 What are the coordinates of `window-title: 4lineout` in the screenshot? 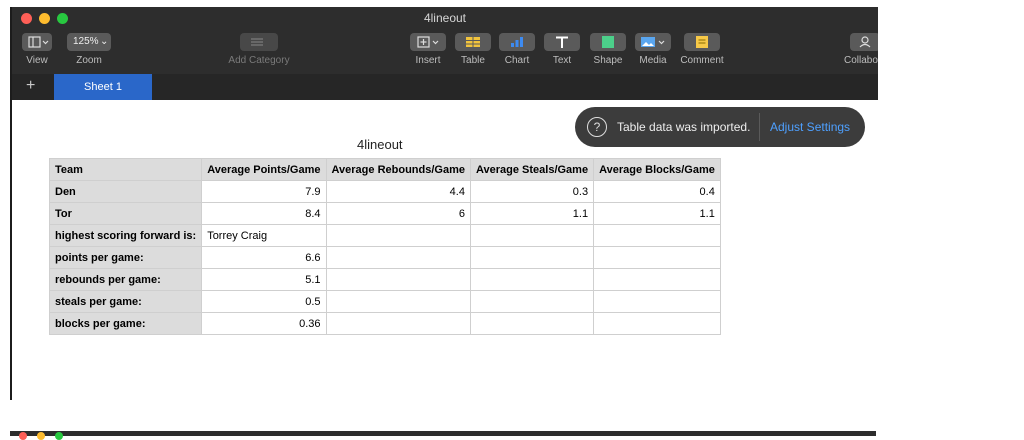 It's located at (445, 18).